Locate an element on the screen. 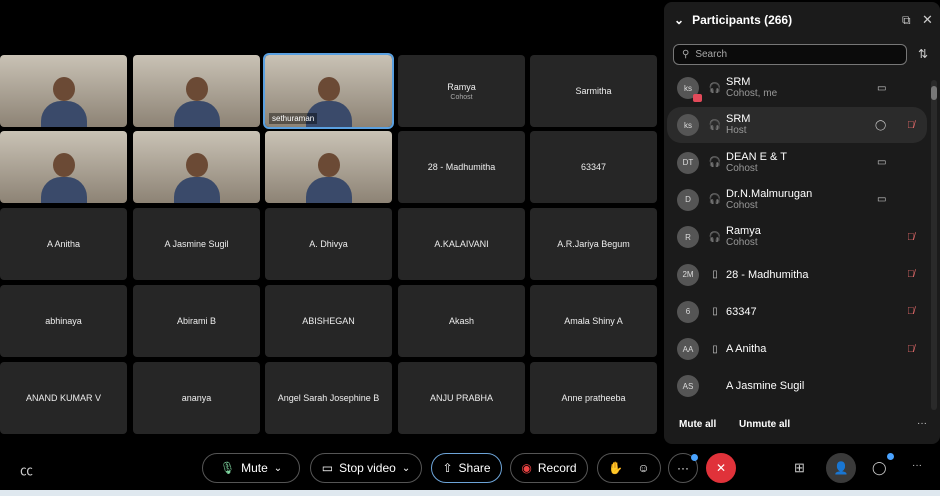  tile-name: 28 - Madhumitha is located at coordinates (461, 167).